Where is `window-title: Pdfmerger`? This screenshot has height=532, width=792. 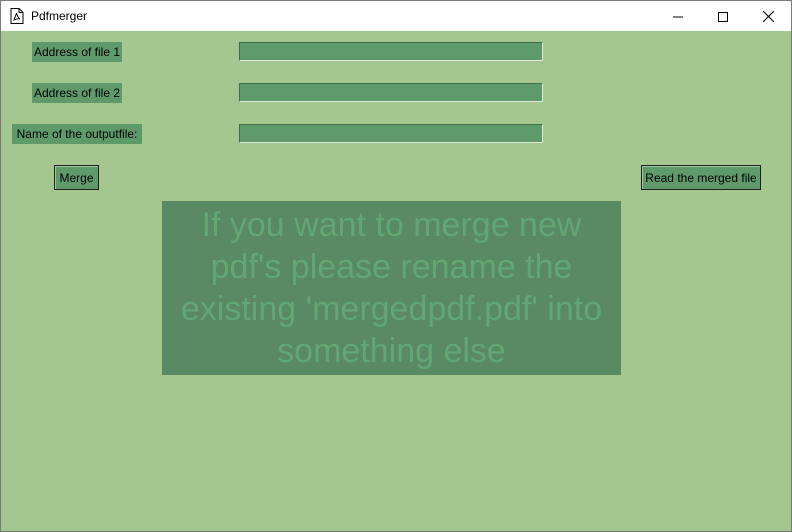 window-title: Pdfmerger is located at coordinates (59, 16).